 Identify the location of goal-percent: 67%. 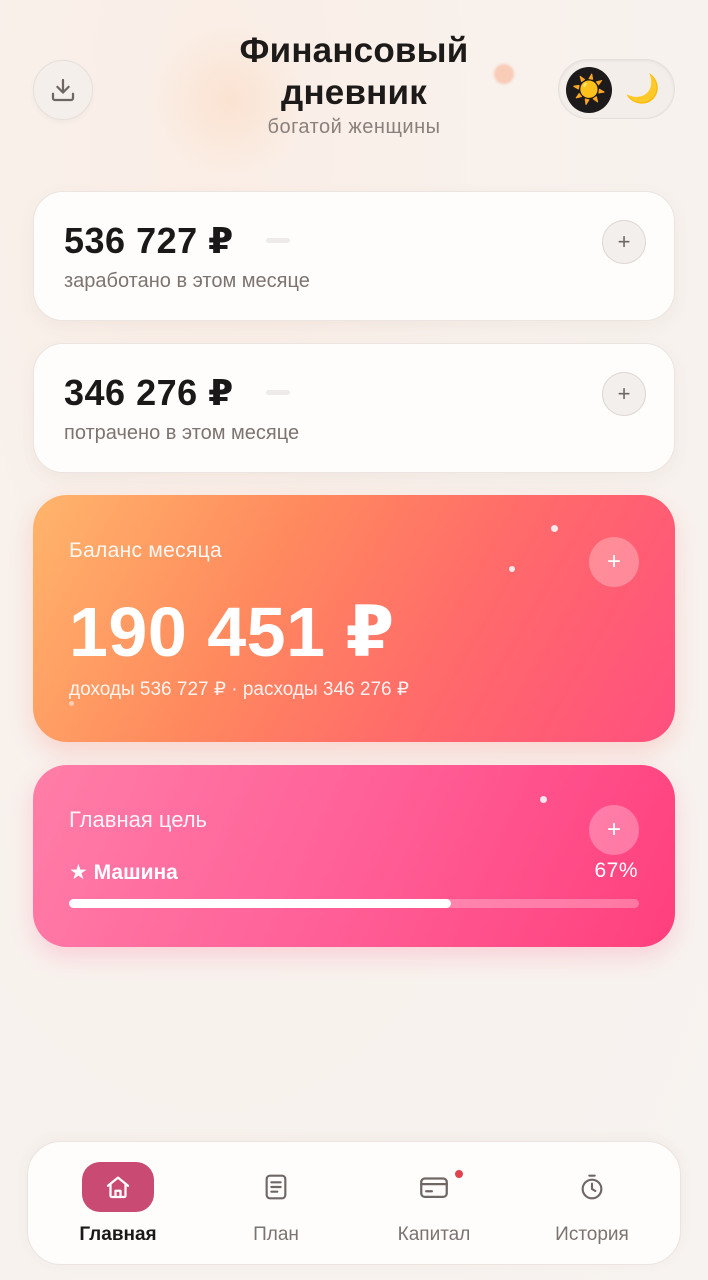
(616, 870).